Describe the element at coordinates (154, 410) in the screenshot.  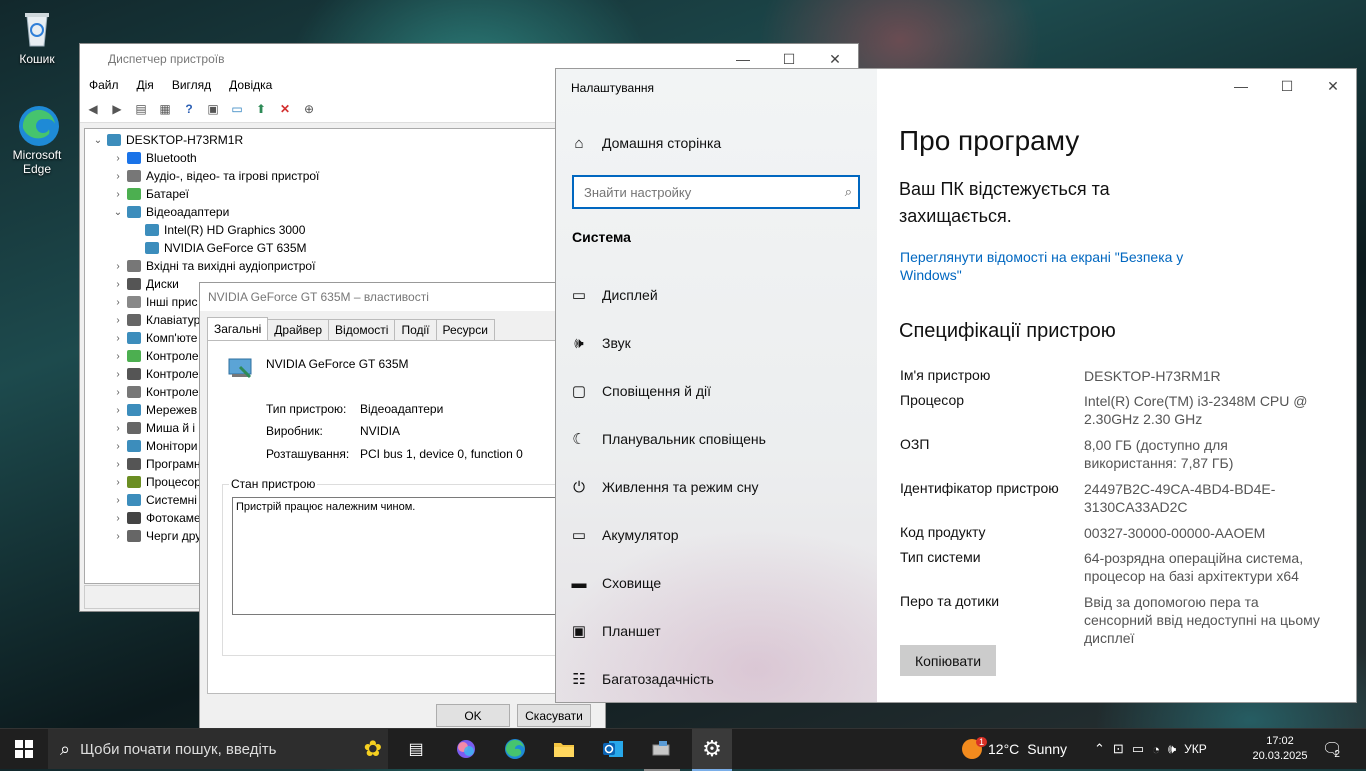
I see `tree-category: › Мережев` at that location.